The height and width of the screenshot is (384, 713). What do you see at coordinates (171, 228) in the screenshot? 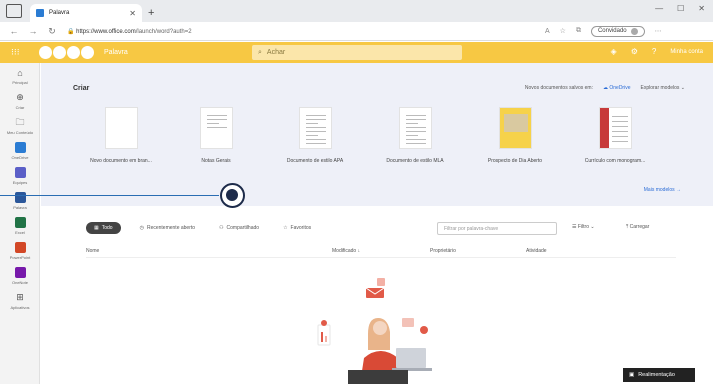
I see `filter-chip-label: Recentemente aberto` at bounding box center [171, 228].